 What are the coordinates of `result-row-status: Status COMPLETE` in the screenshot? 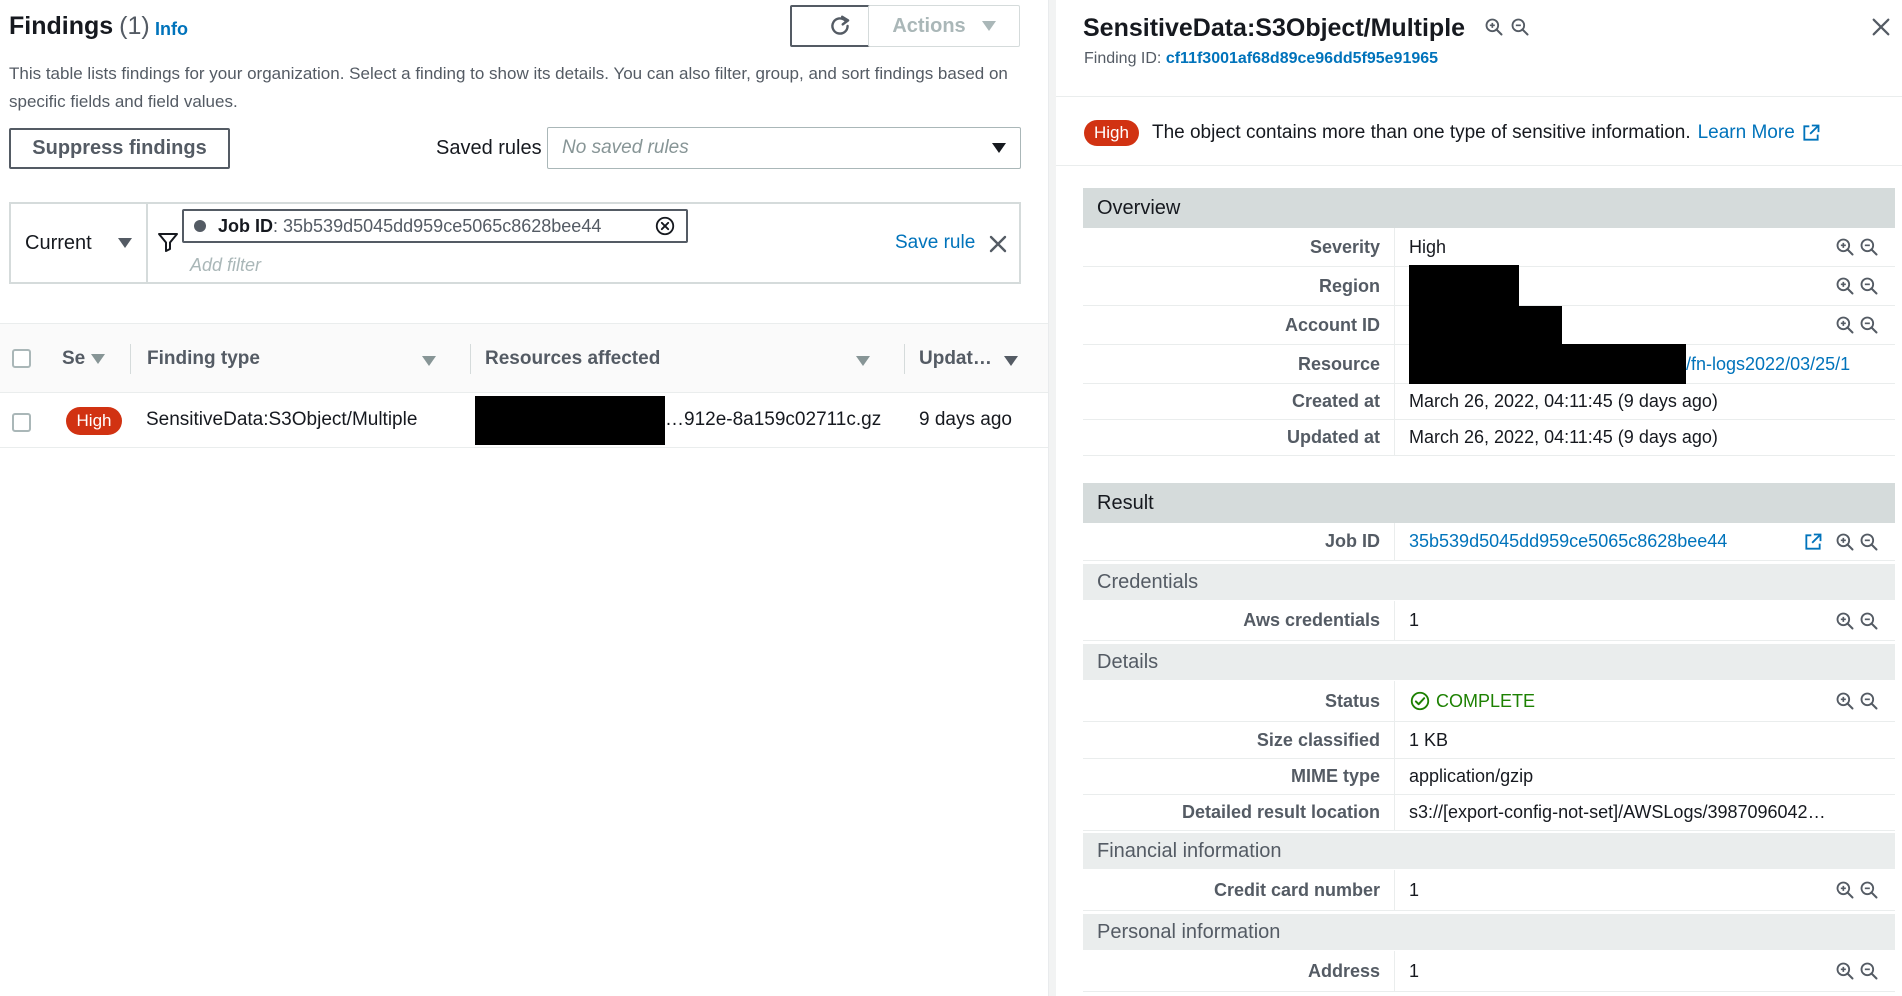 It's located at (1489, 701).